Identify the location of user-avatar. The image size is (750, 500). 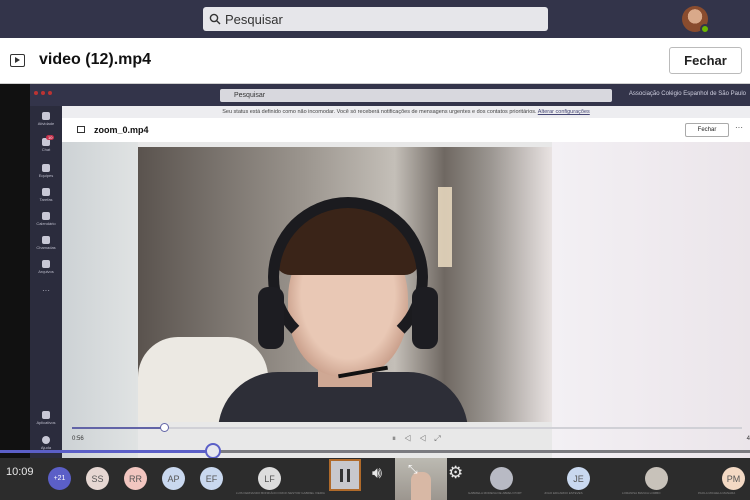
(696, 20).